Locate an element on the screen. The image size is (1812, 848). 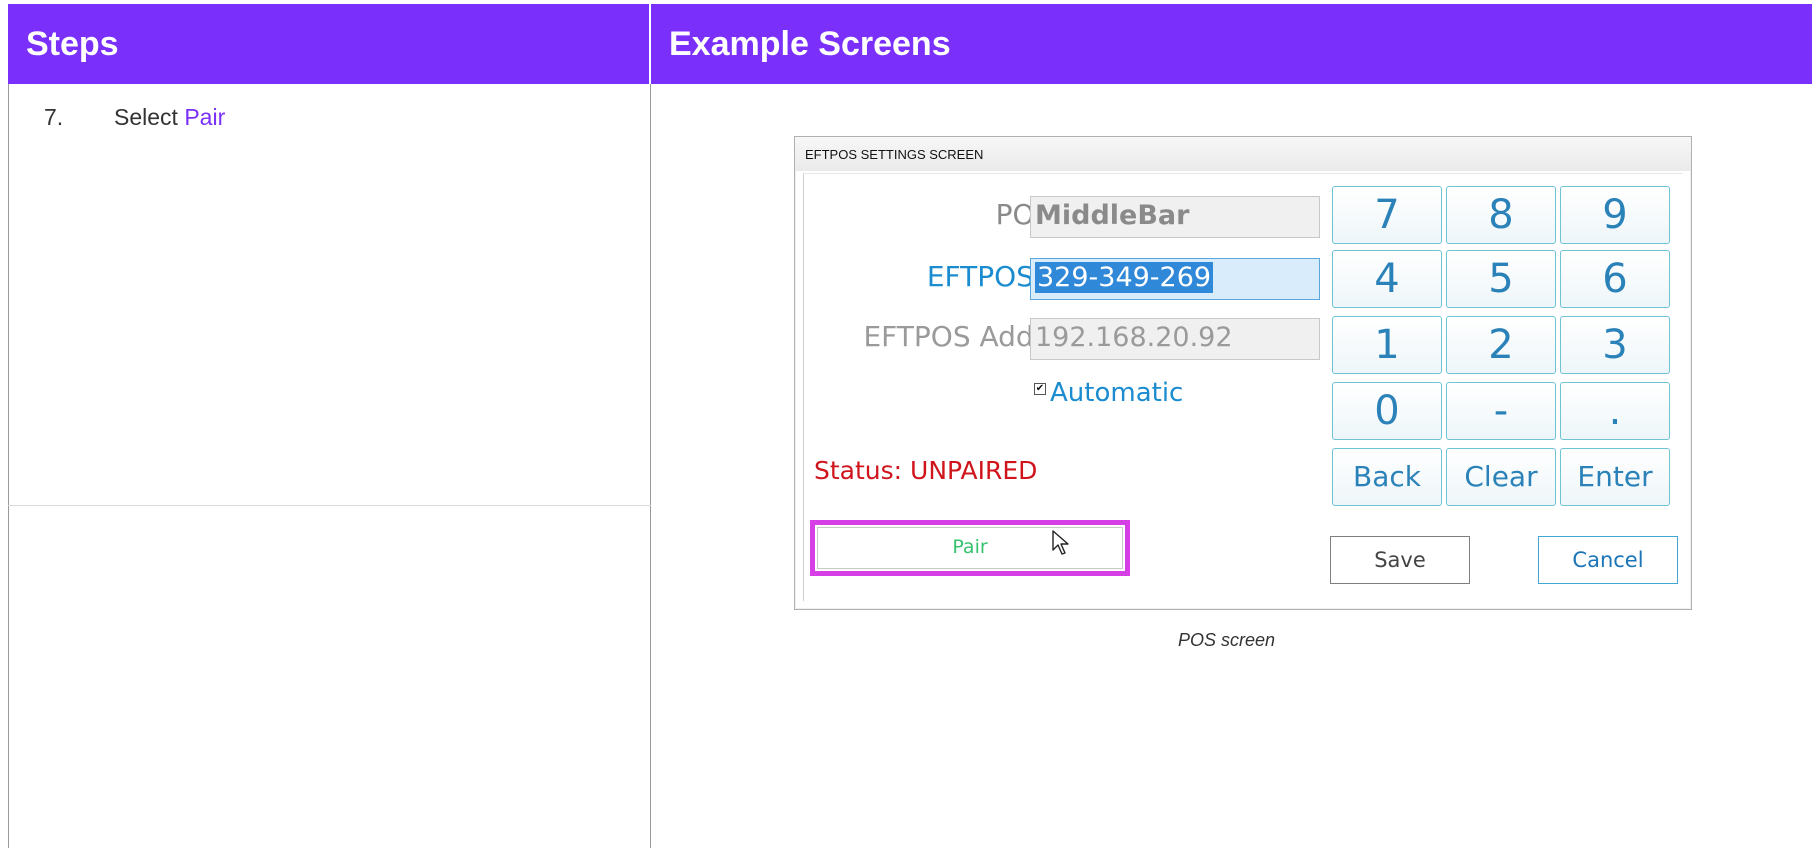
table-left-border is located at coordinates (8, 466).